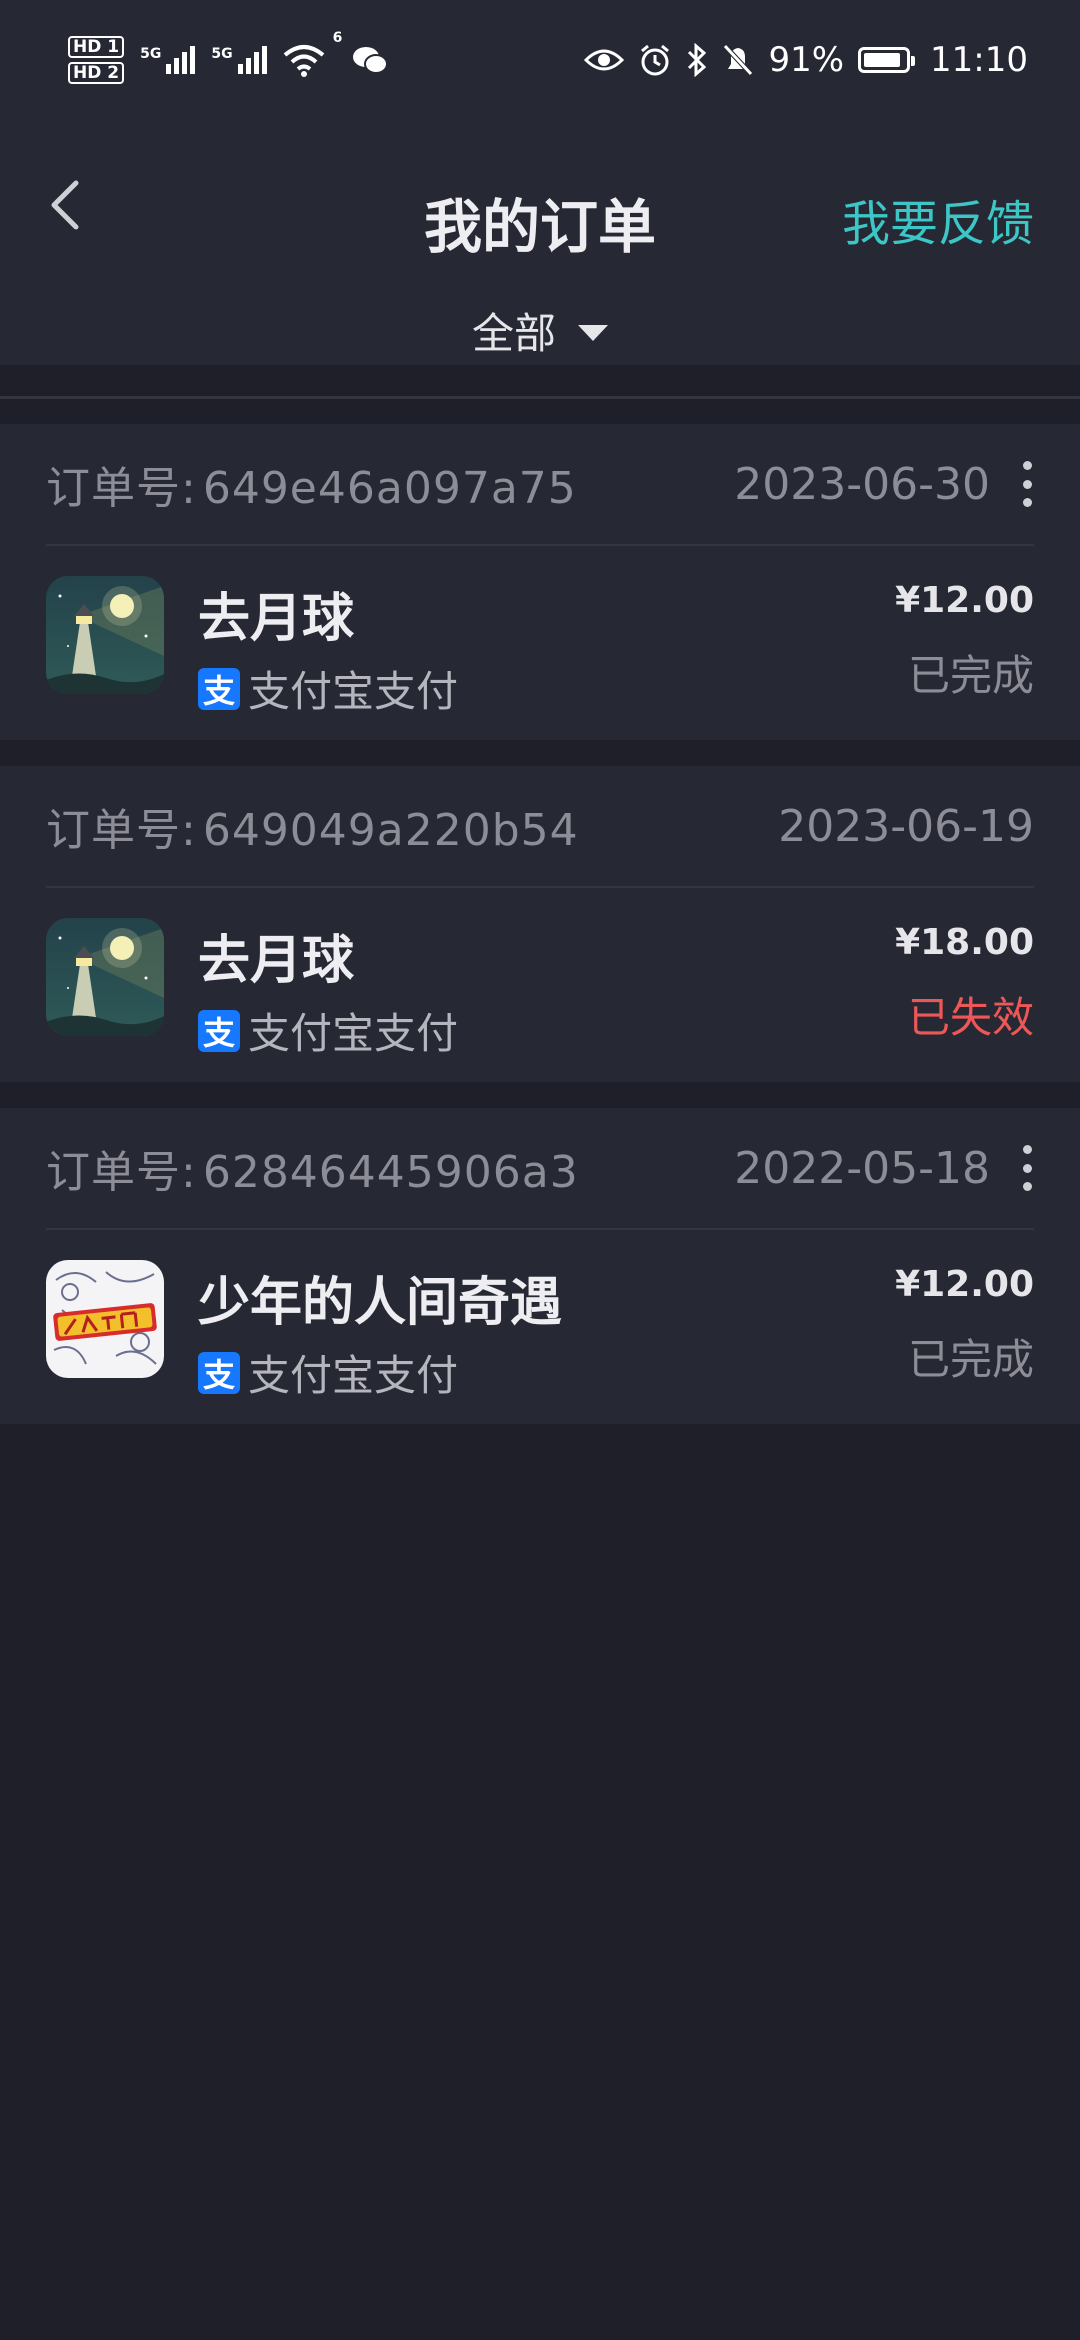 Image resolution: width=1080 pixels, height=2340 pixels. What do you see at coordinates (337, 38) in the screenshot?
I see `wifi-badge: 6` at bounding box center [337, 38].